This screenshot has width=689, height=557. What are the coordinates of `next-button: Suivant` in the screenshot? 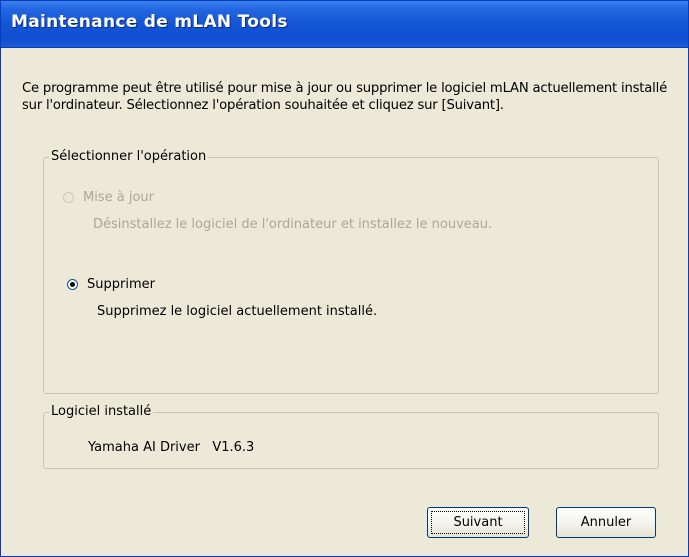 It's located at (478, 522).